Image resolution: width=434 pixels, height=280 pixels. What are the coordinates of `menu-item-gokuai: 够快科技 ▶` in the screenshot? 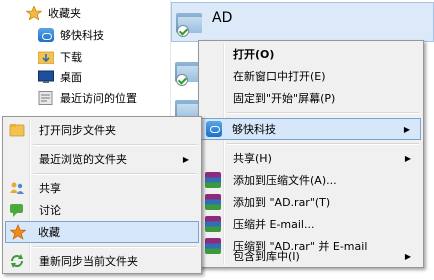 It's located at (311, 129).